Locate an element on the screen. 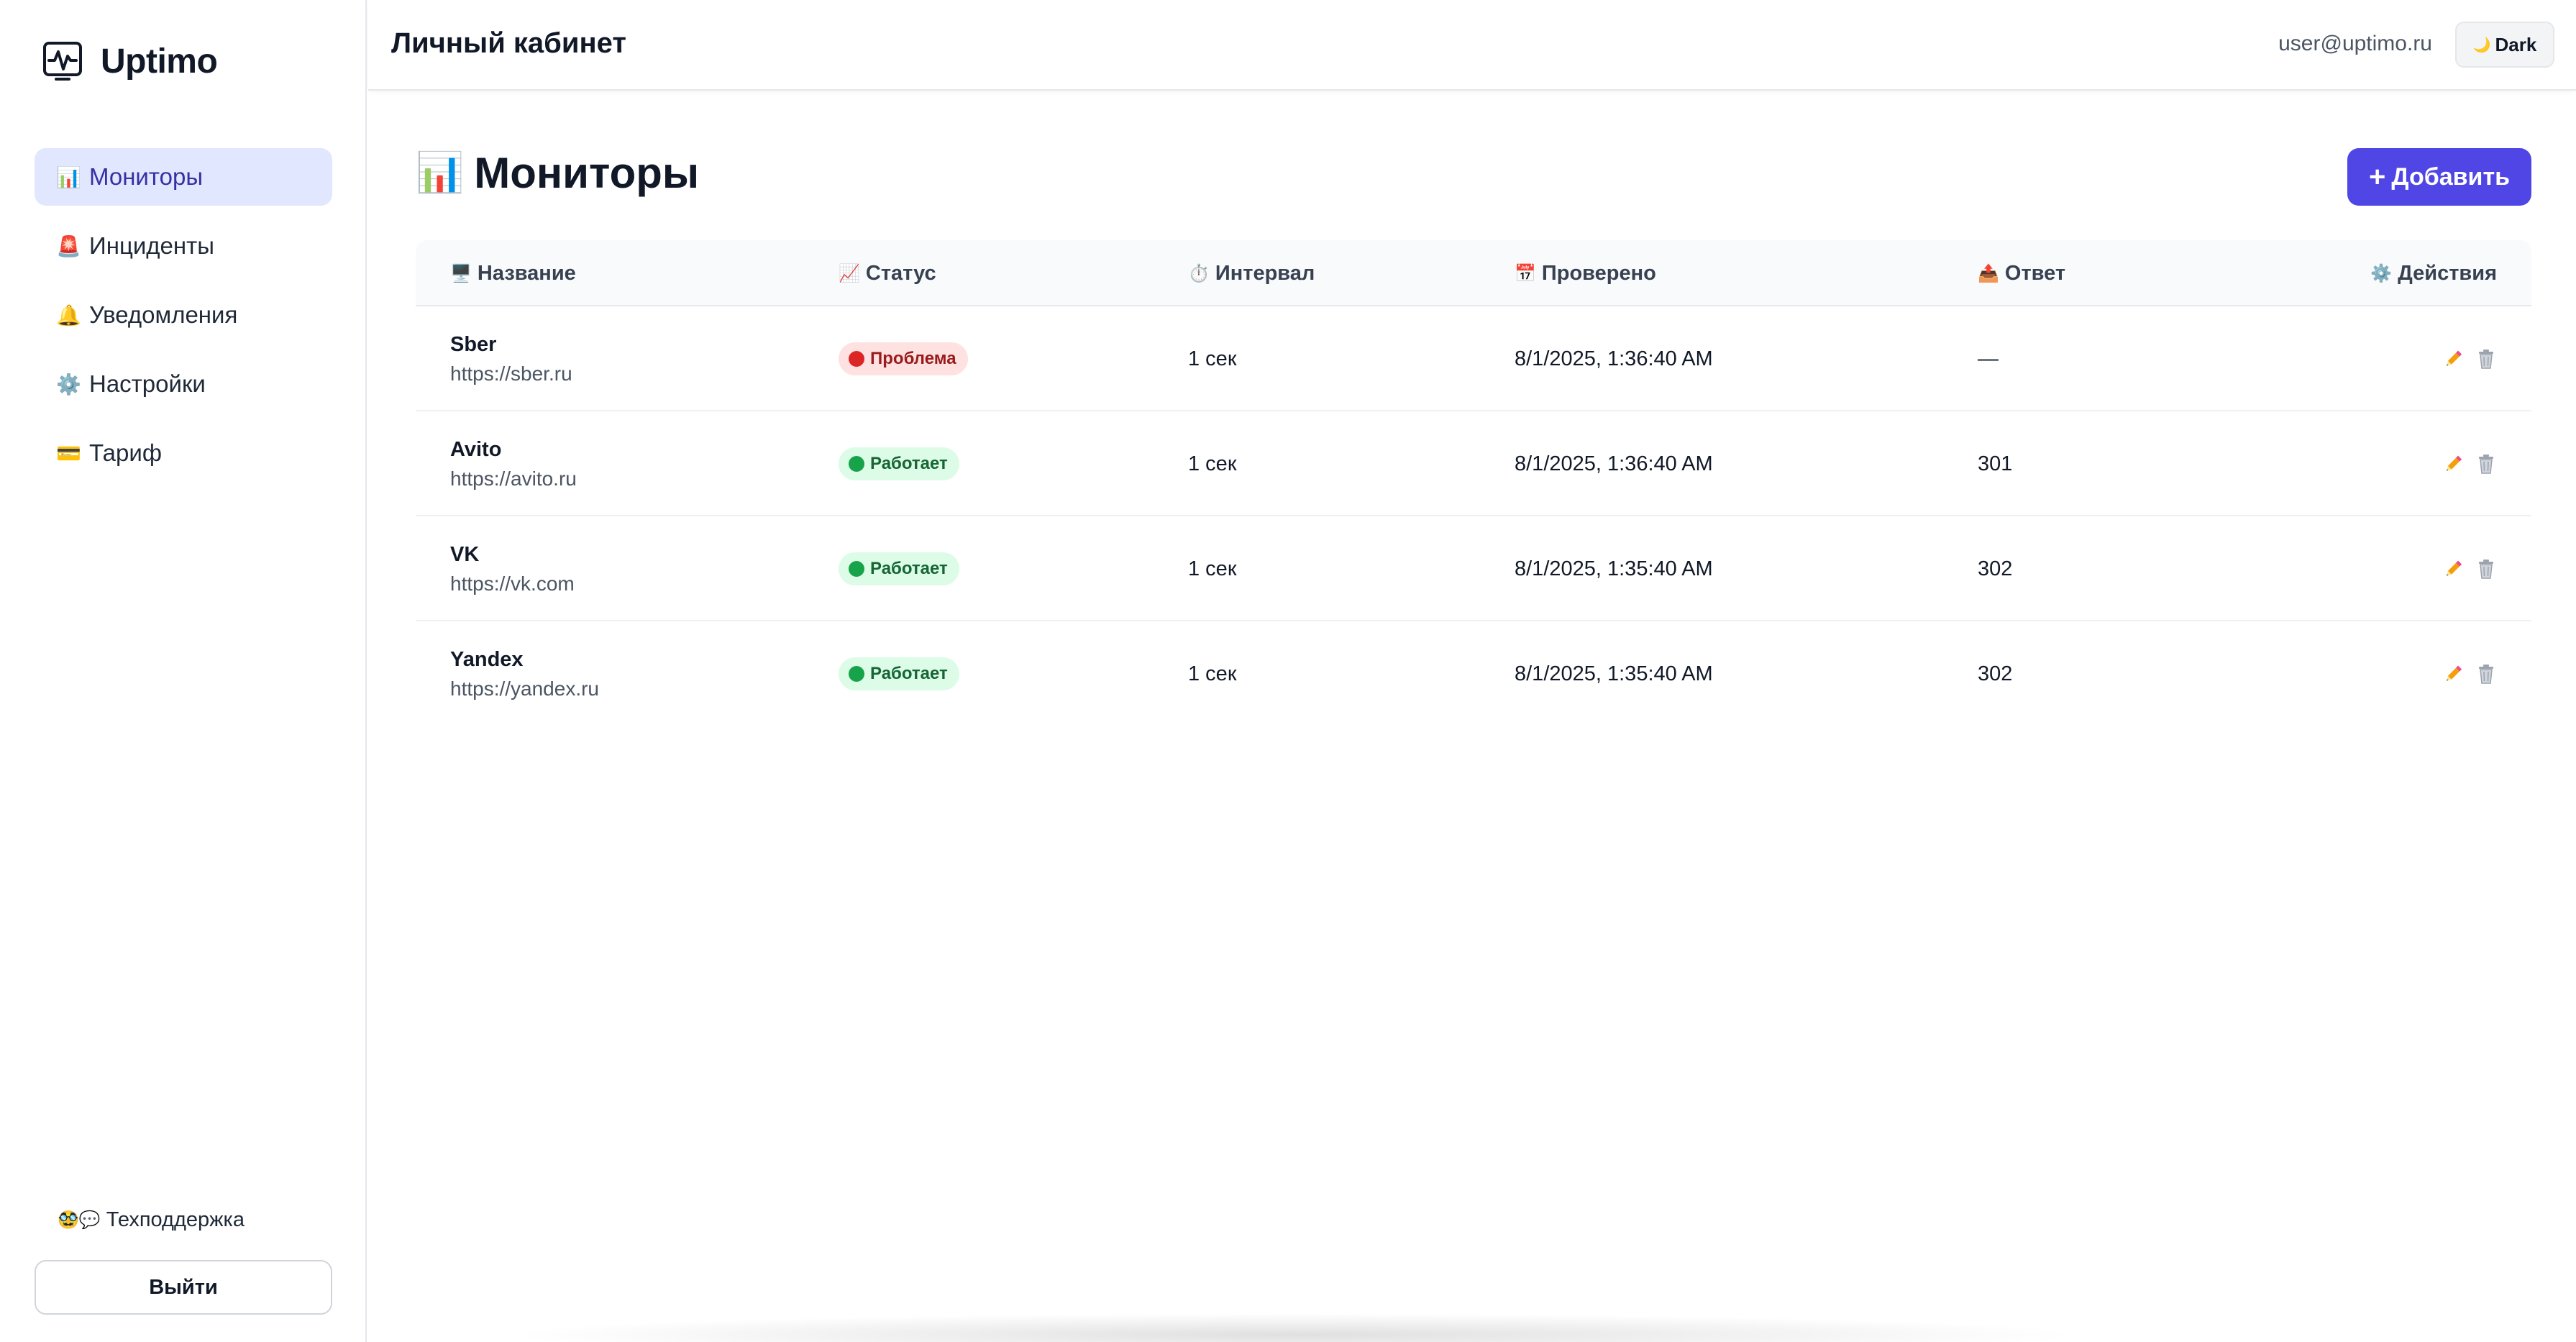  support-chat-icon: 🥸💬 is located at coordinates (79, 1220).